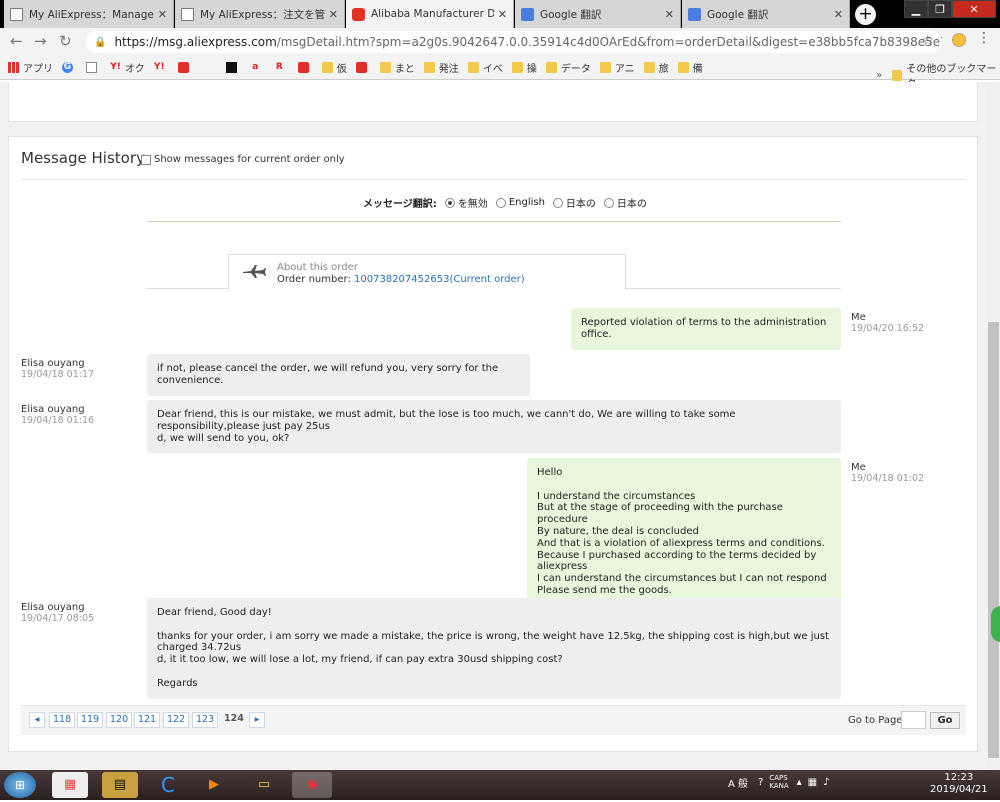 The height and width of the screenshot is (802, 1000). Describe the element at coordinates (37, 720) in the screenshot. I see `prev-page-button: ◂` at that location.